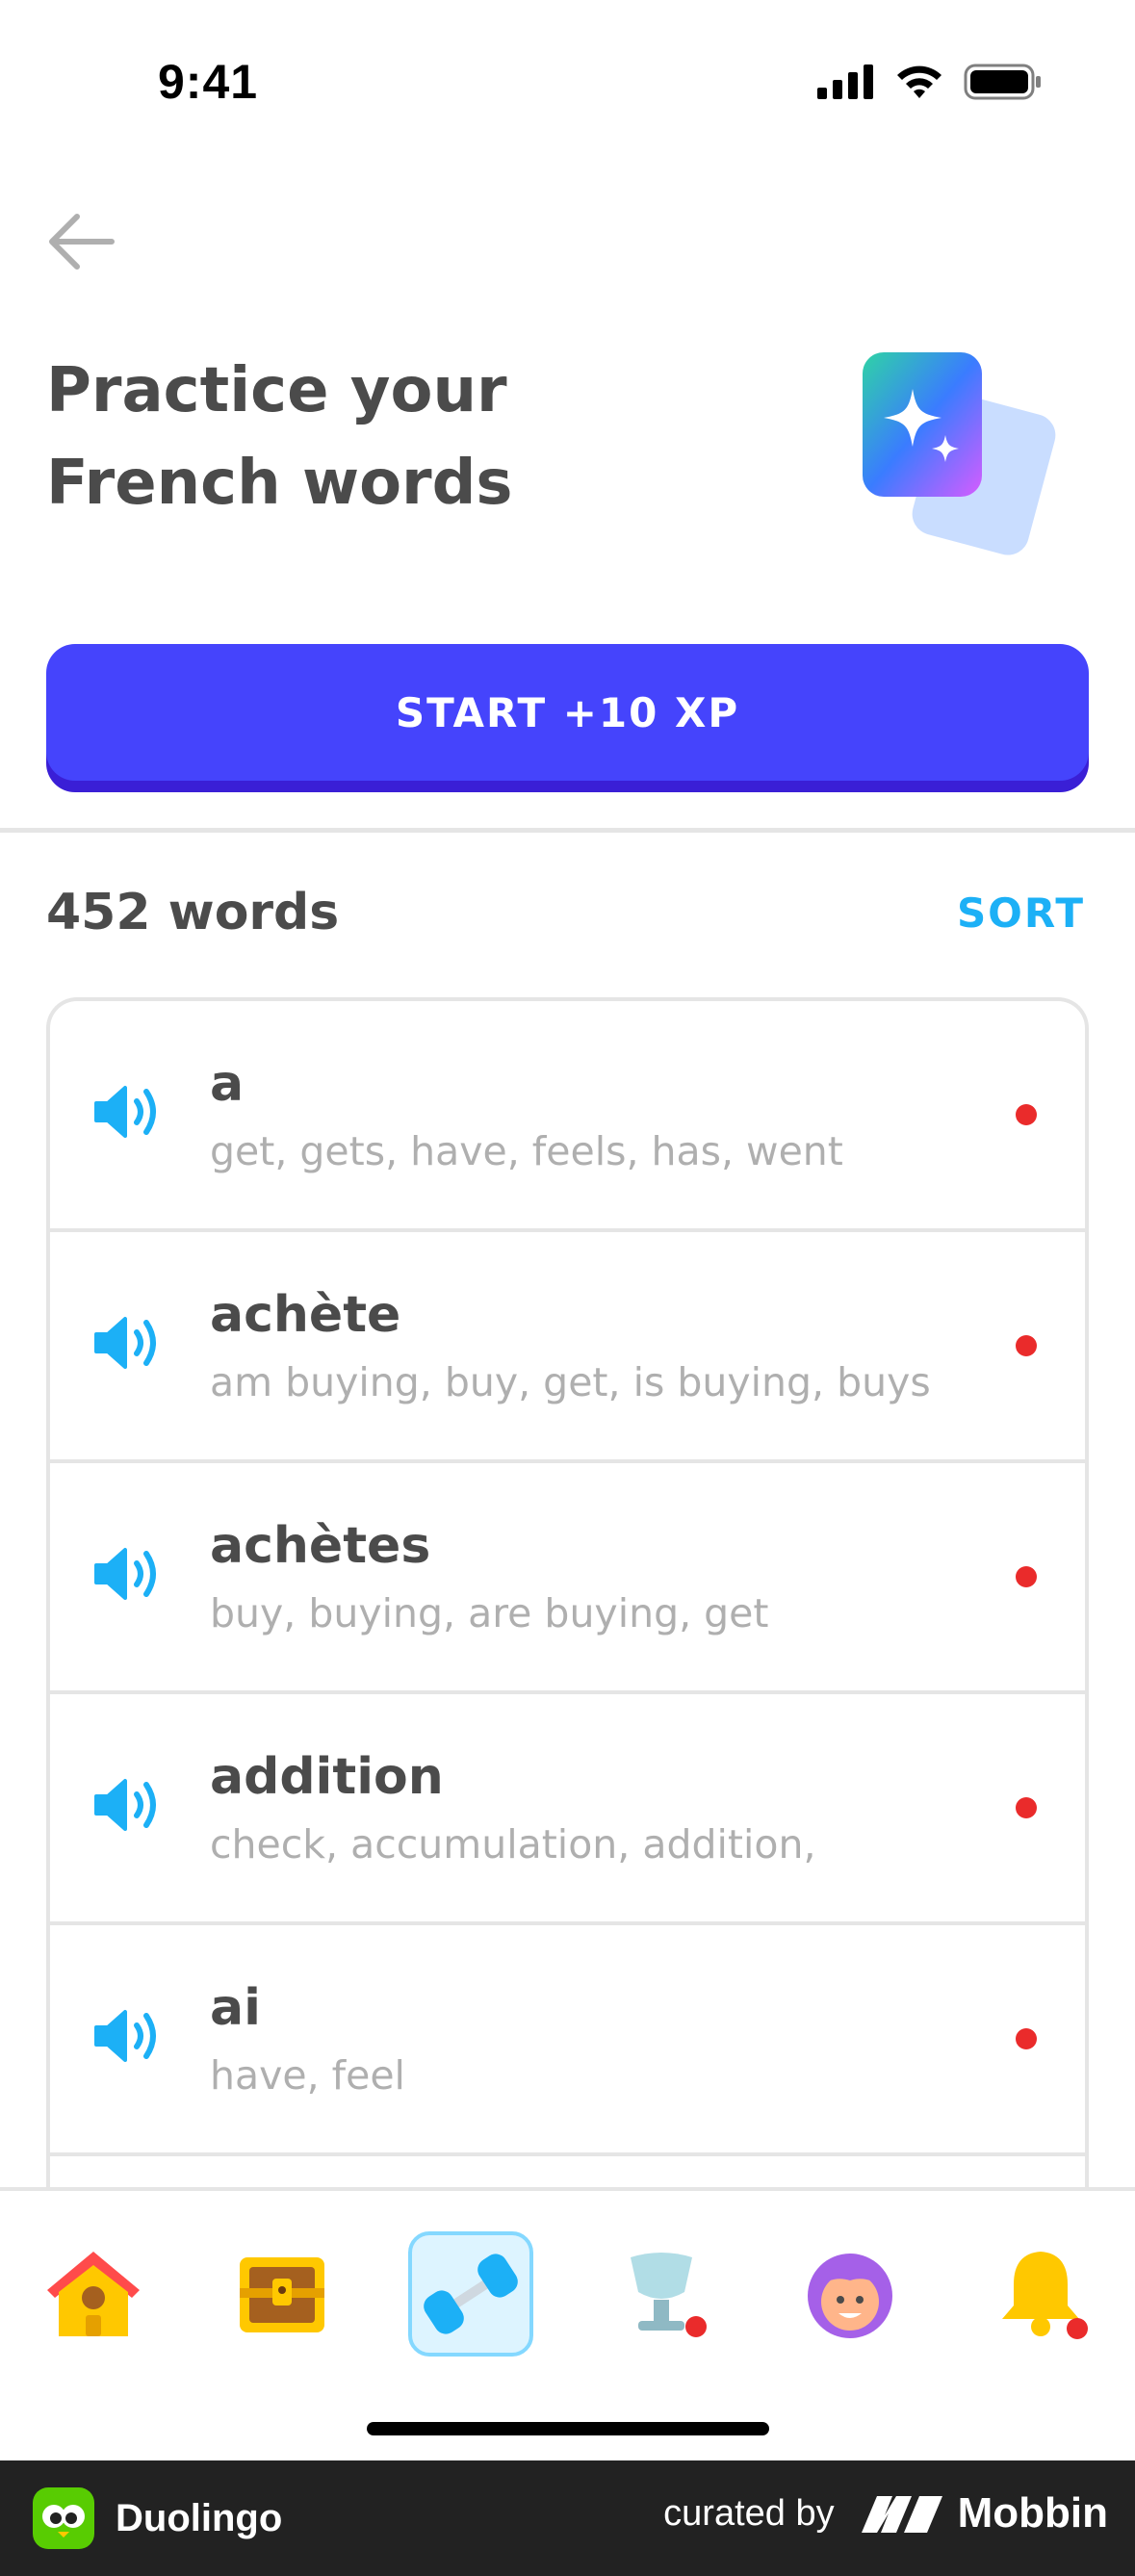 The height and width of the screenshot is (2576, 1135). I want to click on word-text: achète, so click(305, 1315).